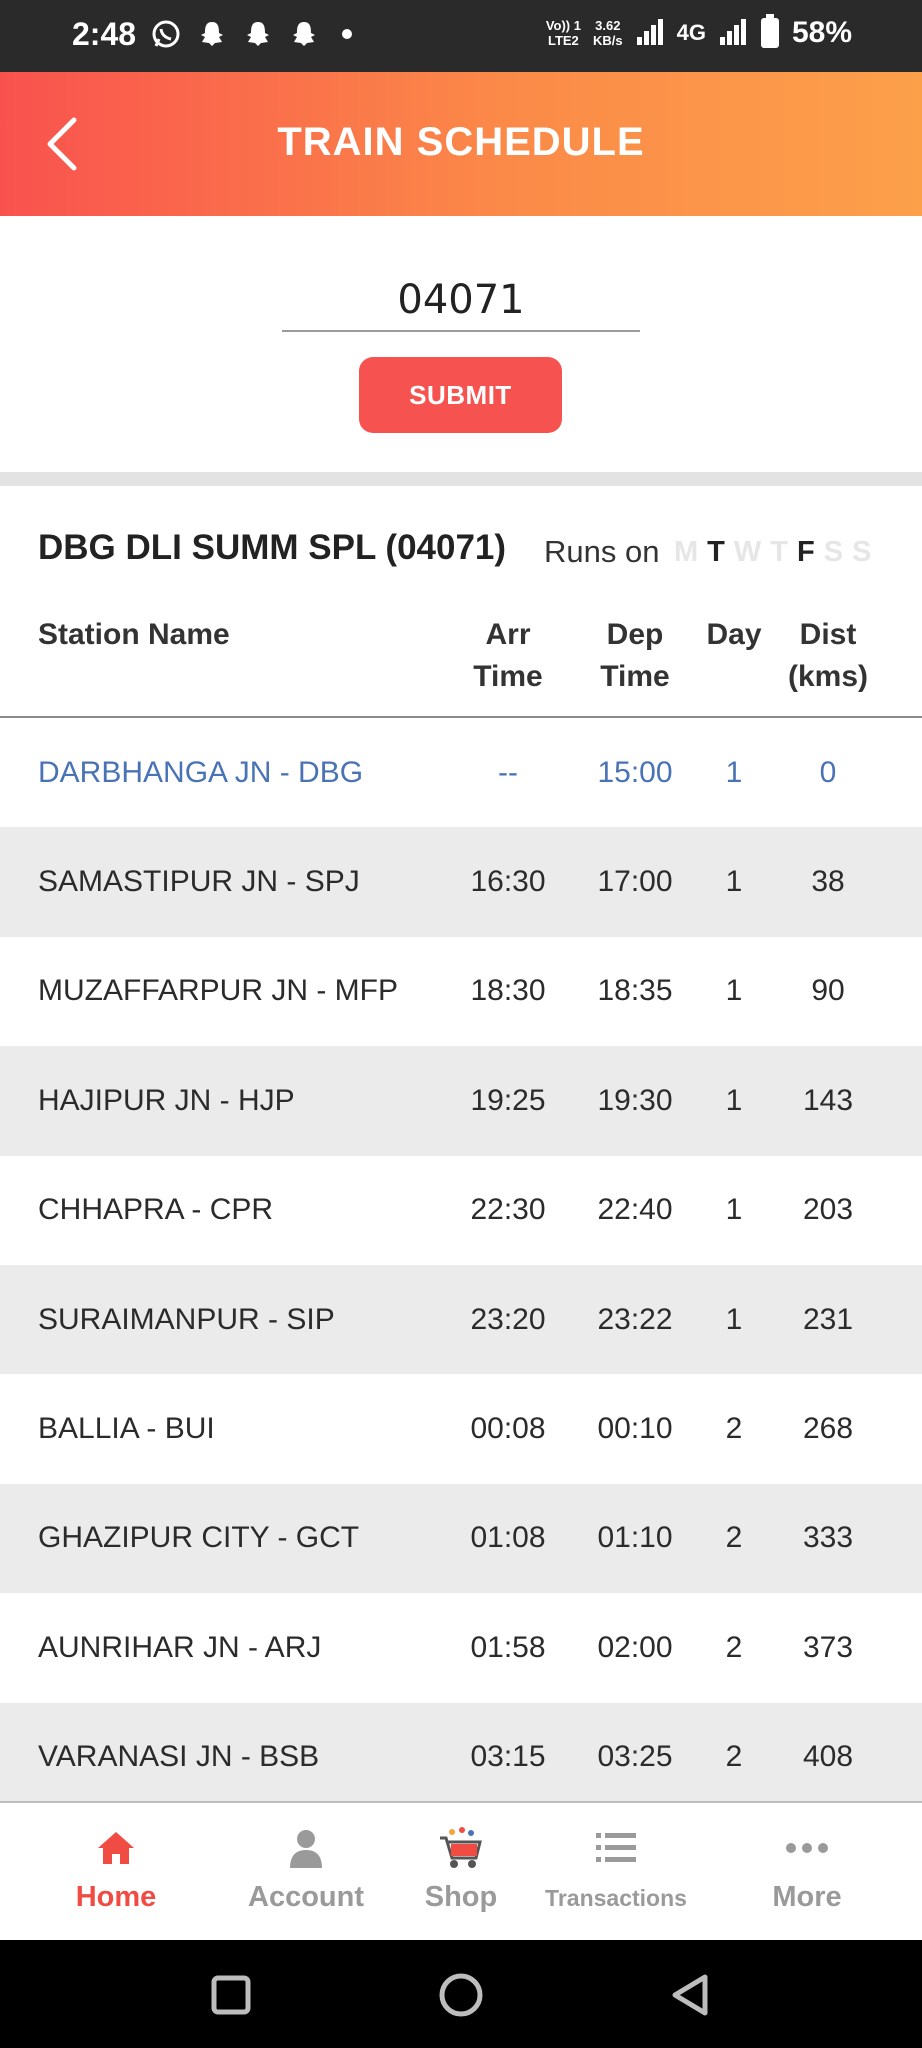 Image resolution: width=922 pixels, height=2048 pixels. I want to click on header-dep-time: Dep Time, so click(635, 655).